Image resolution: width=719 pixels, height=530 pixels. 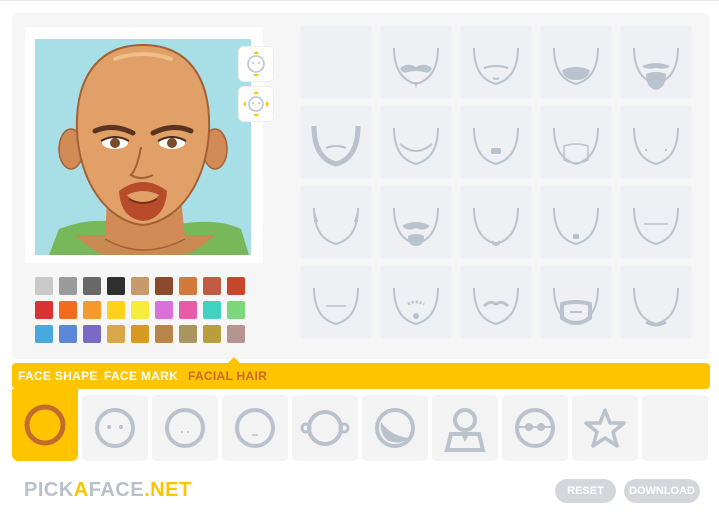 I want to click on resize-icon, so click(x=256, y=104).